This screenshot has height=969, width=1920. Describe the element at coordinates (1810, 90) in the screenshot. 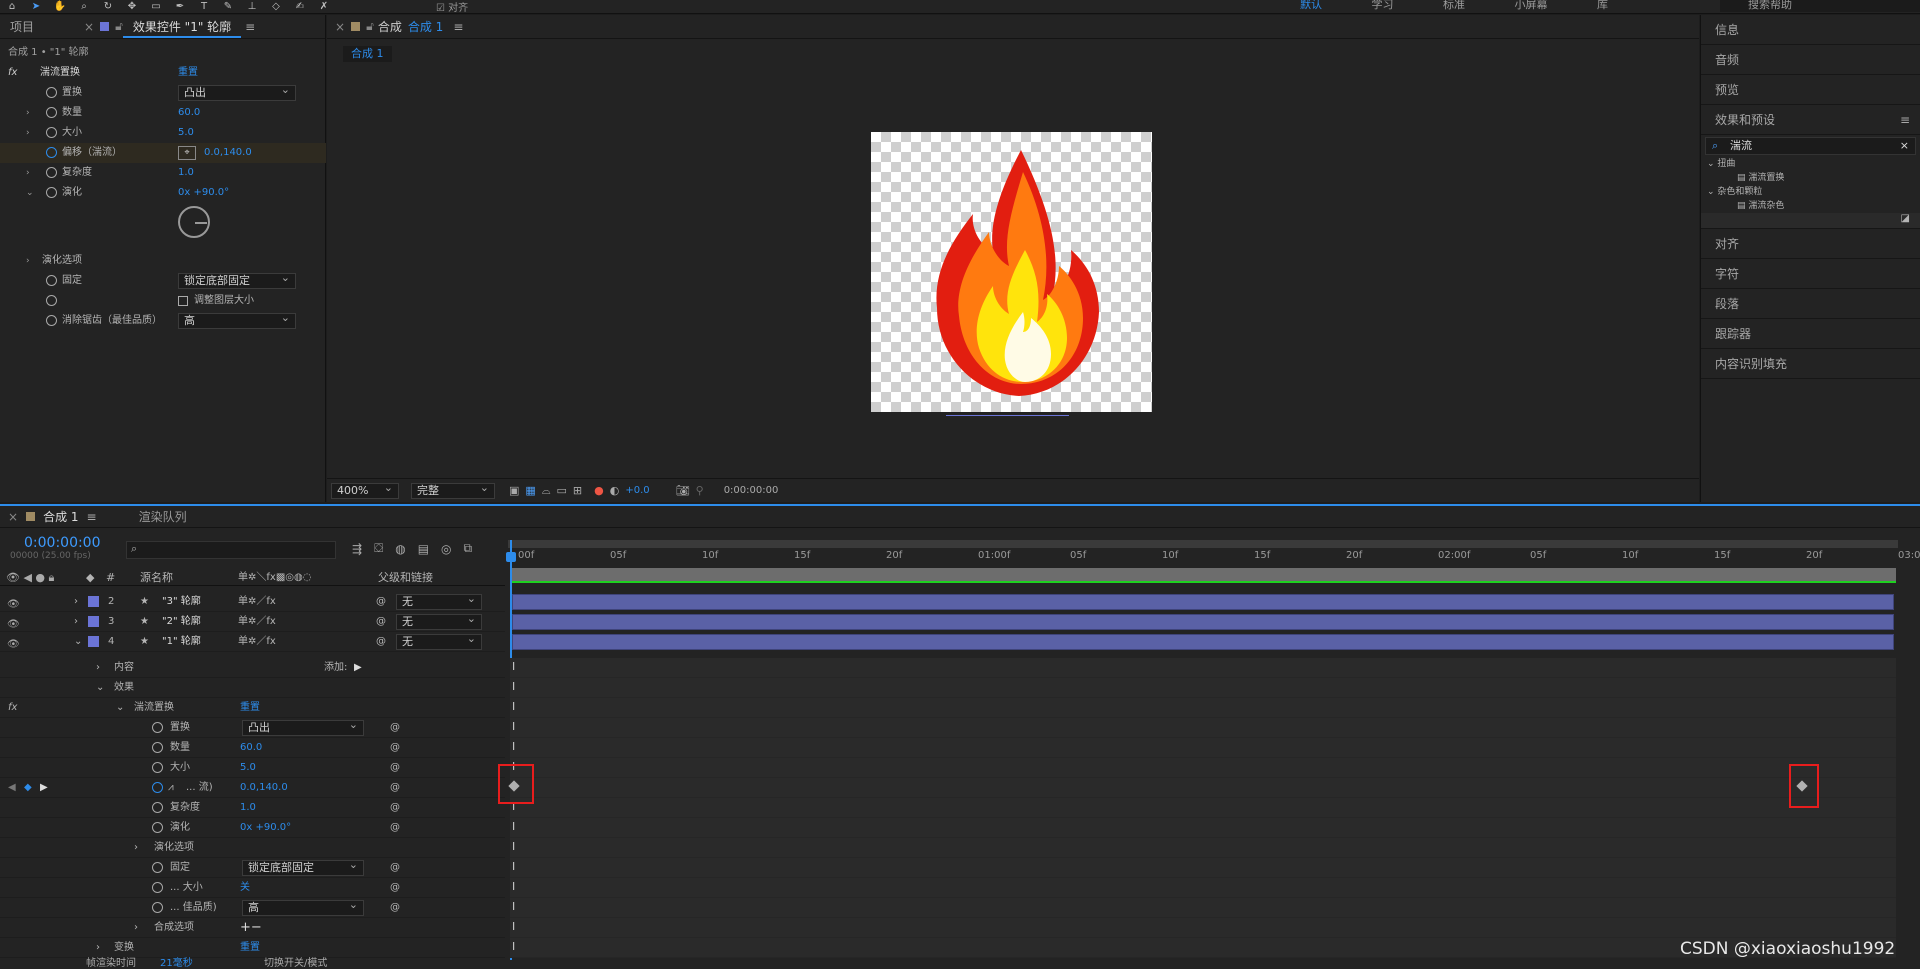

I see `panel-preview: 预览` at that location.